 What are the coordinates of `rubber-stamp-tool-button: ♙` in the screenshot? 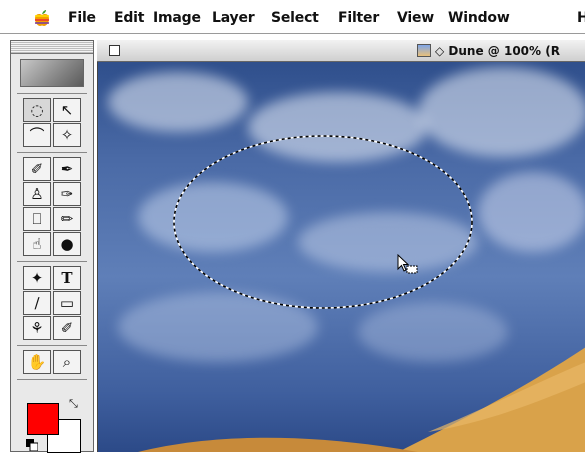 It's located at (37, 194).